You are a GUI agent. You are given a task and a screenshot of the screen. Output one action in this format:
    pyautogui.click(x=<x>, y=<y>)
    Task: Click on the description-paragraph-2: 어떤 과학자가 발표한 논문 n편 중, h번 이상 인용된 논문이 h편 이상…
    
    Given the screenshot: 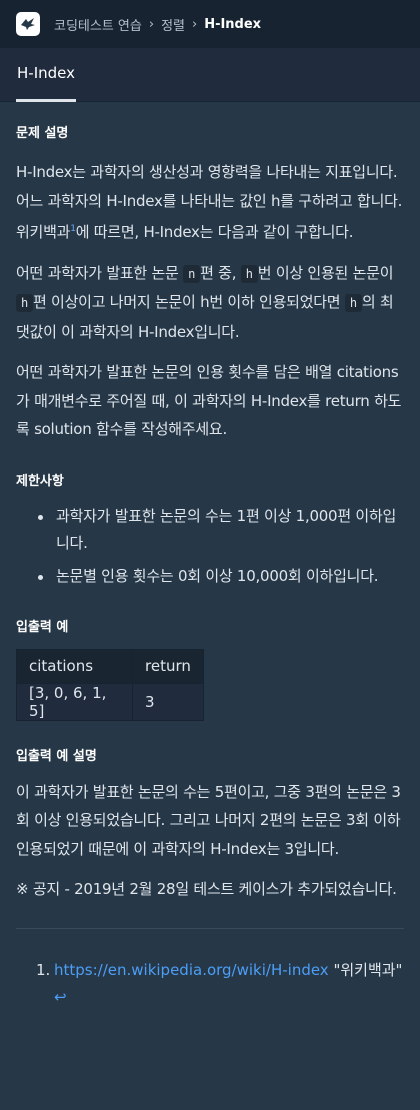 What is the action you would take?
    pyautogui.click(x=210, y=303)
    